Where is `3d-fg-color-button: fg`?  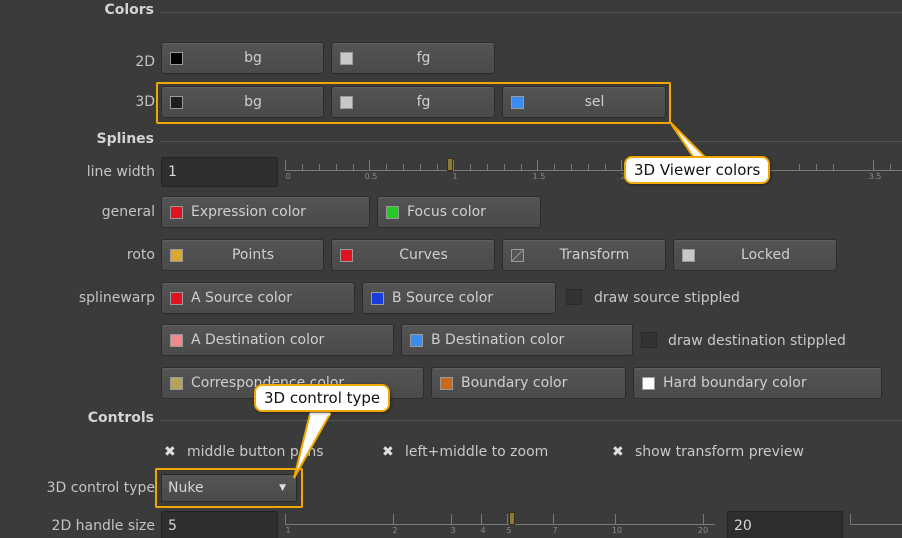 3d-fg-color-button: fg is located at coordinates (413, 102).